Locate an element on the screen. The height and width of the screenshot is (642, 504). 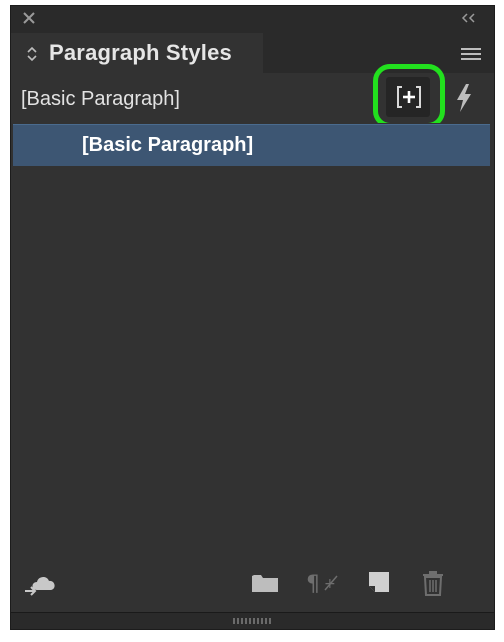
trash-icon is located at coordinates (433, 585).